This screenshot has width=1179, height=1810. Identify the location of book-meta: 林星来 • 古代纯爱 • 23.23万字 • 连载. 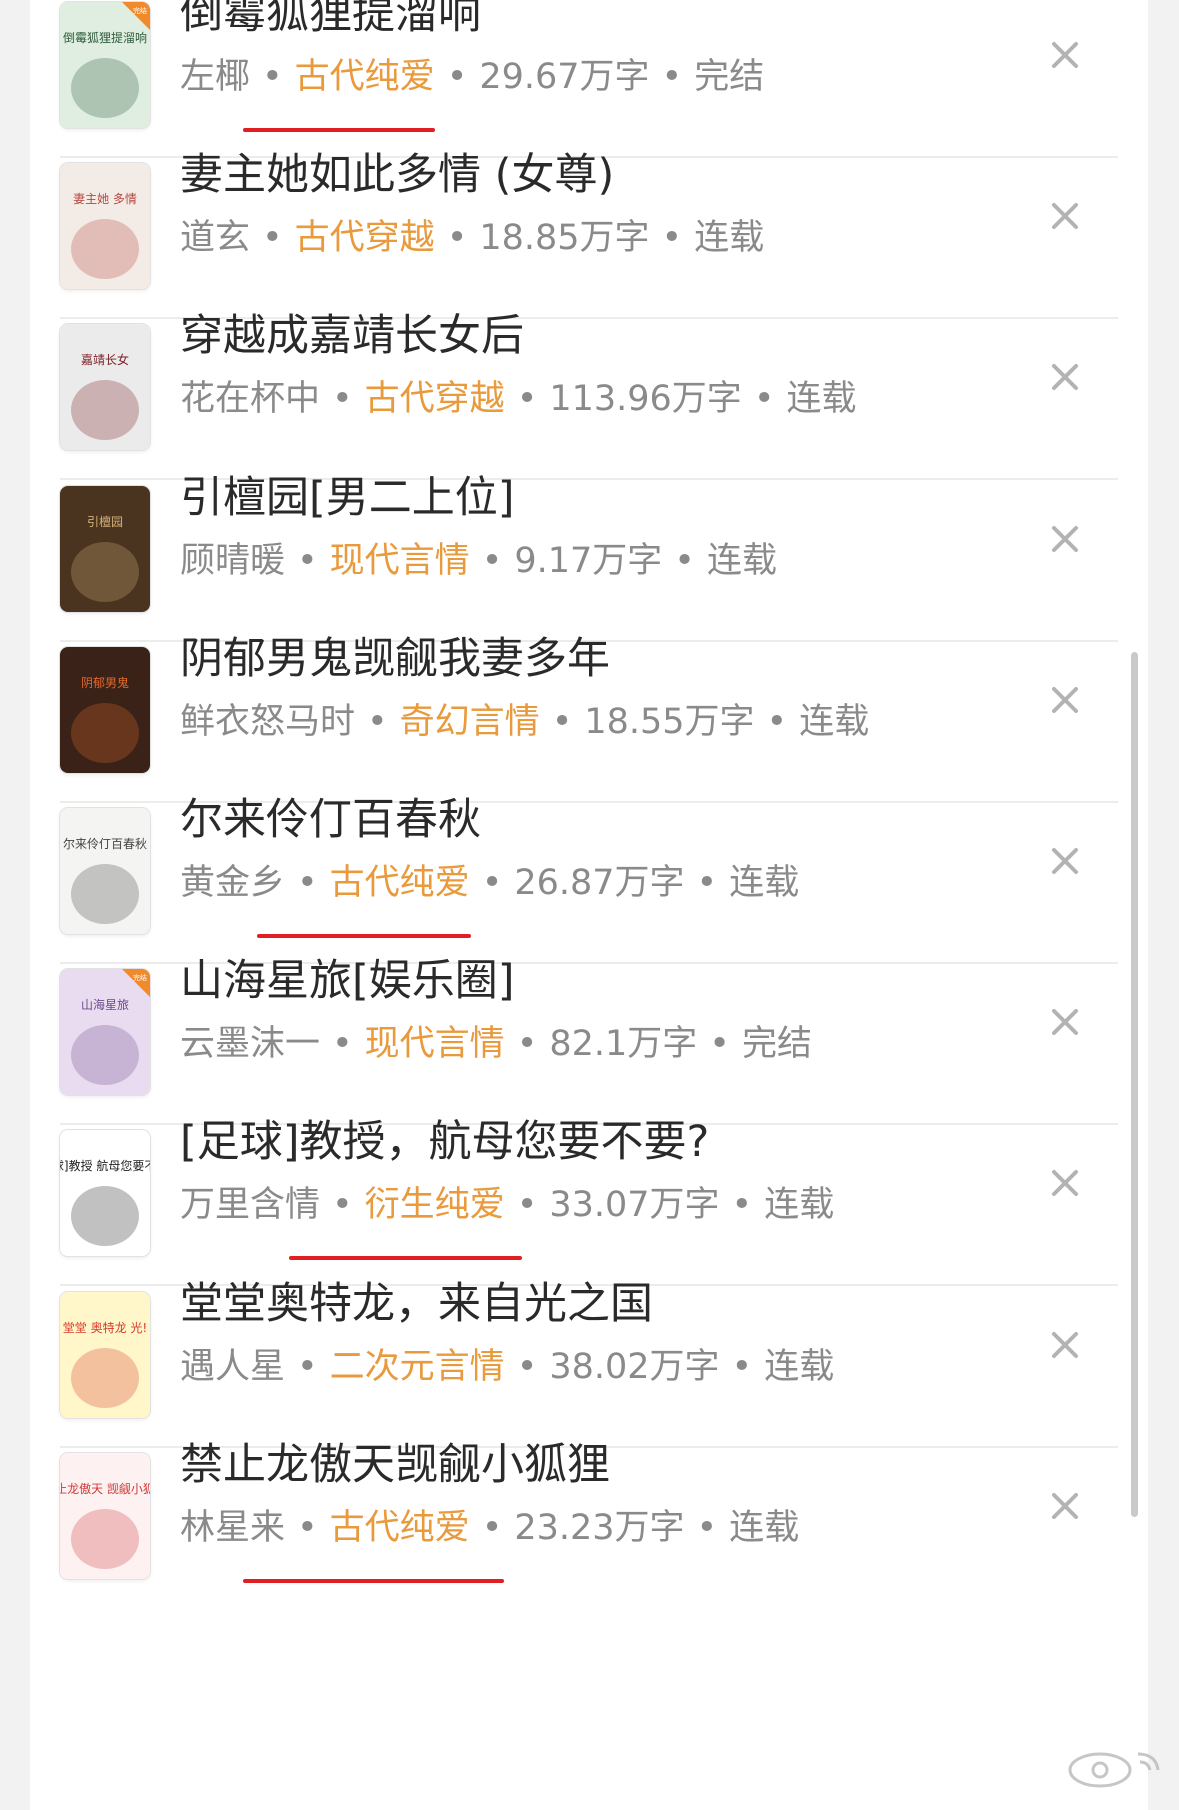
(590, 1528).